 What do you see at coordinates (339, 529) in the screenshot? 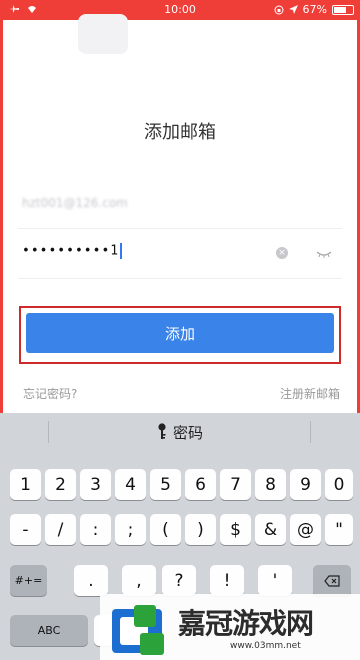
I see `key: "` at bounding box center [339, 529].